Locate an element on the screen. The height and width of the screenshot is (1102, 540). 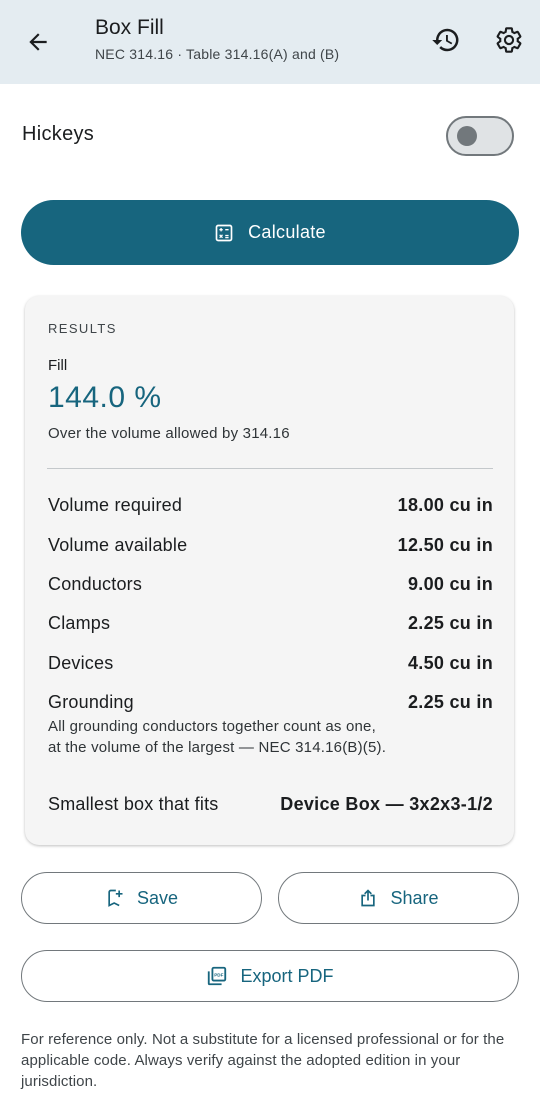
share-button: Share is located at coordinates (398, 898).